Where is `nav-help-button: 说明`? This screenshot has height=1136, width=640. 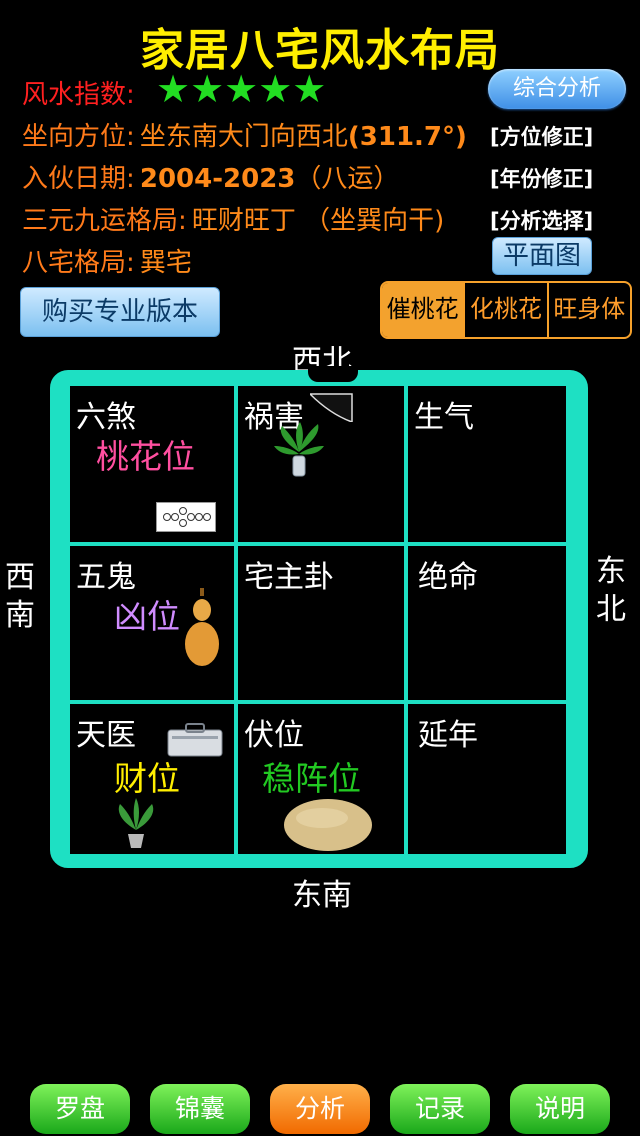
nav-help-button: 说明 is located at coordinates (560, 1109).